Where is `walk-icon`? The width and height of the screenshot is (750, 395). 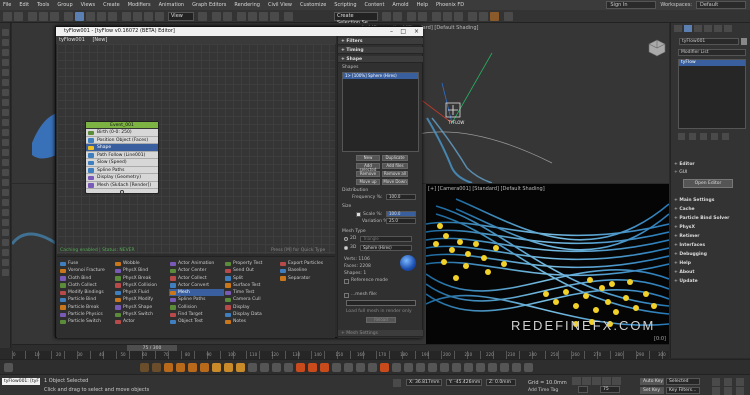
walk-icon is located at coordinates (5, 182).